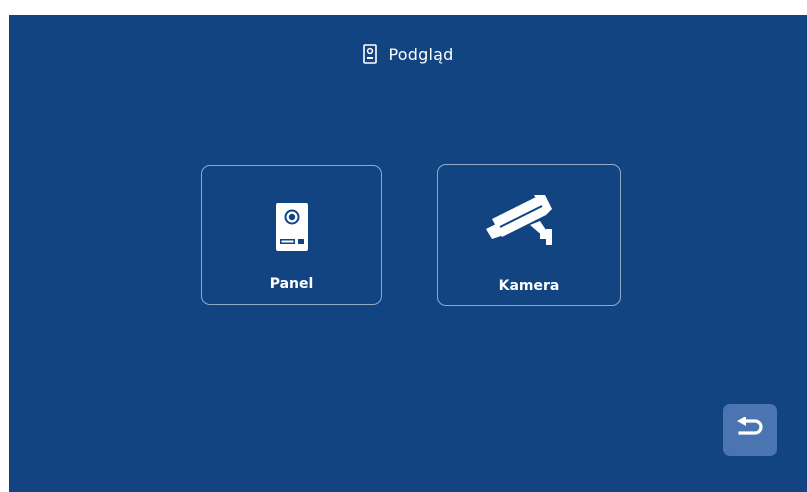  I want to click on camera-label: Kamera, so click(529, 286).